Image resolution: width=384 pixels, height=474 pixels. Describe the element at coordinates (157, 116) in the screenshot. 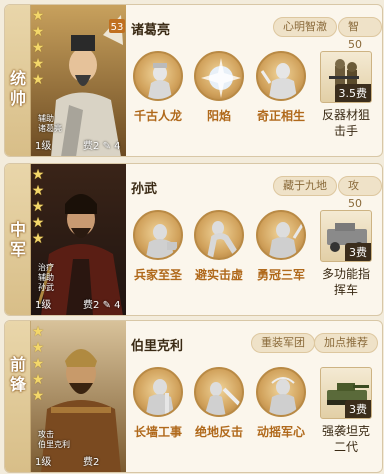

I see `skill-name: 千古人龙` at that location.